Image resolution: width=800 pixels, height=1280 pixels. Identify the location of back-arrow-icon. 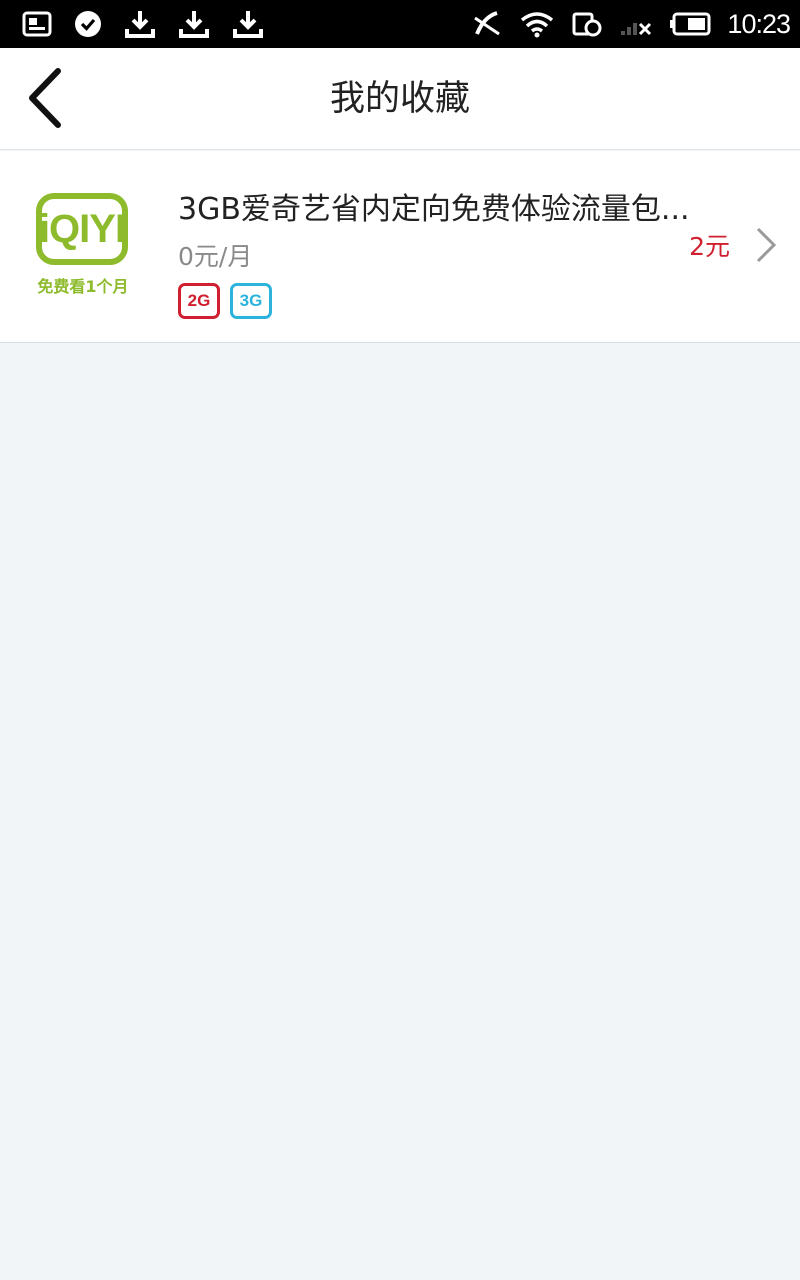
(45, 98).